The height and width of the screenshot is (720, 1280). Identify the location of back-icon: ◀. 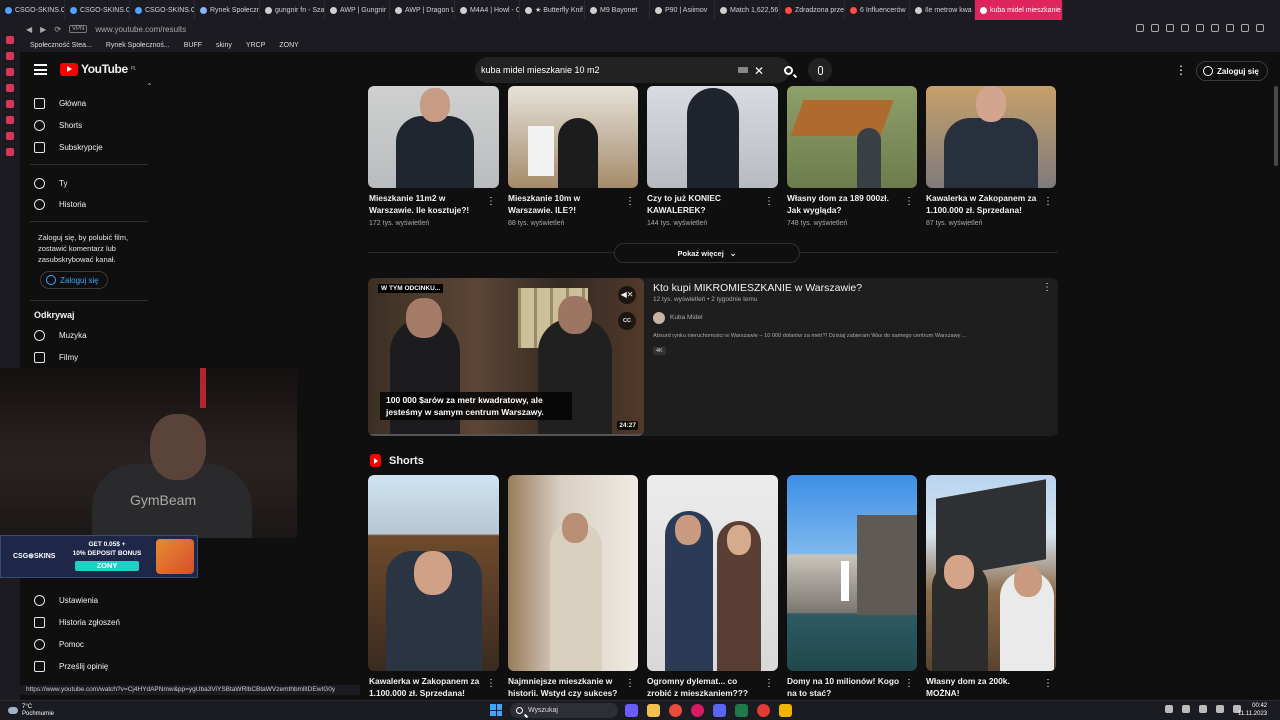
(29, 29).